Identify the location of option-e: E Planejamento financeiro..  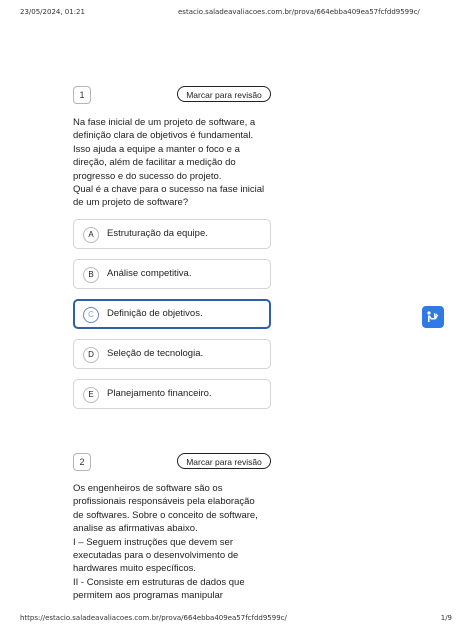
(172, 394).